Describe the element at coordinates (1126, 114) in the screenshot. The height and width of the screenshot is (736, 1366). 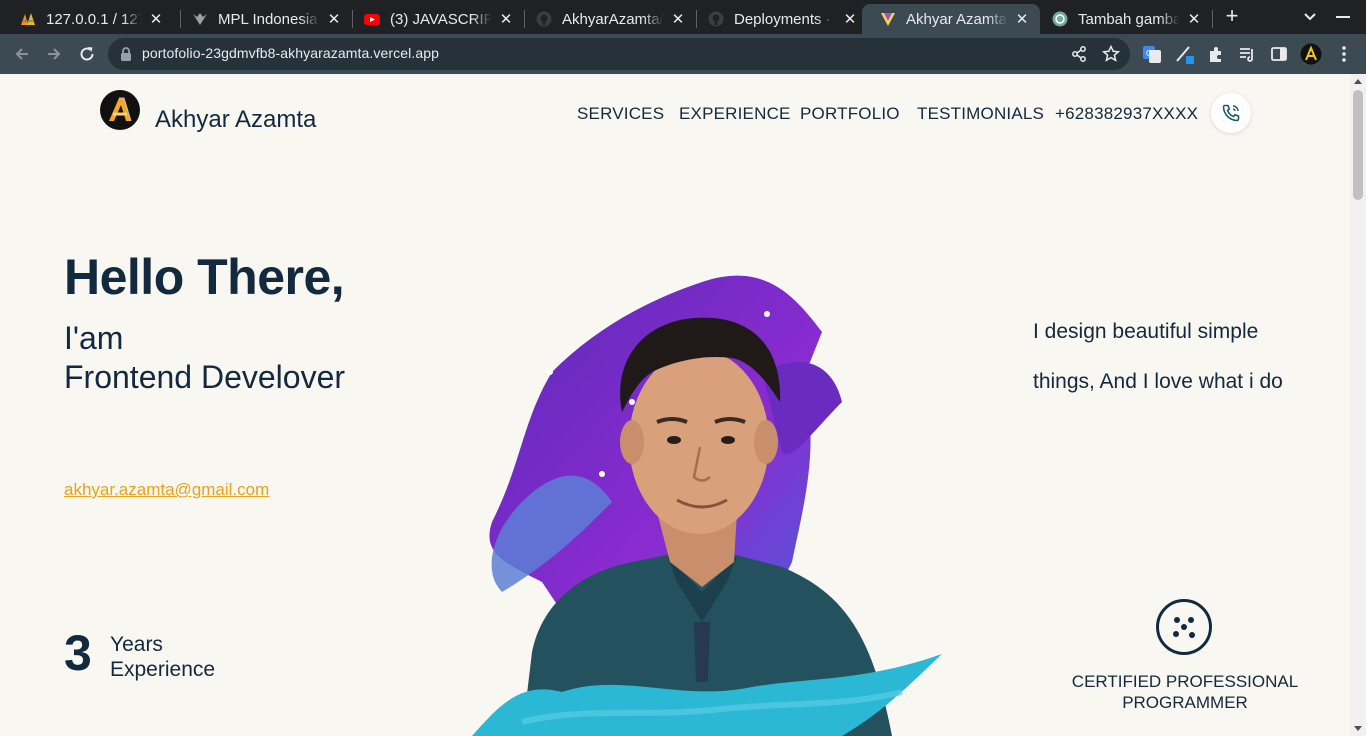
I see `nav-phone-number: +628382937XXXX` at that location.